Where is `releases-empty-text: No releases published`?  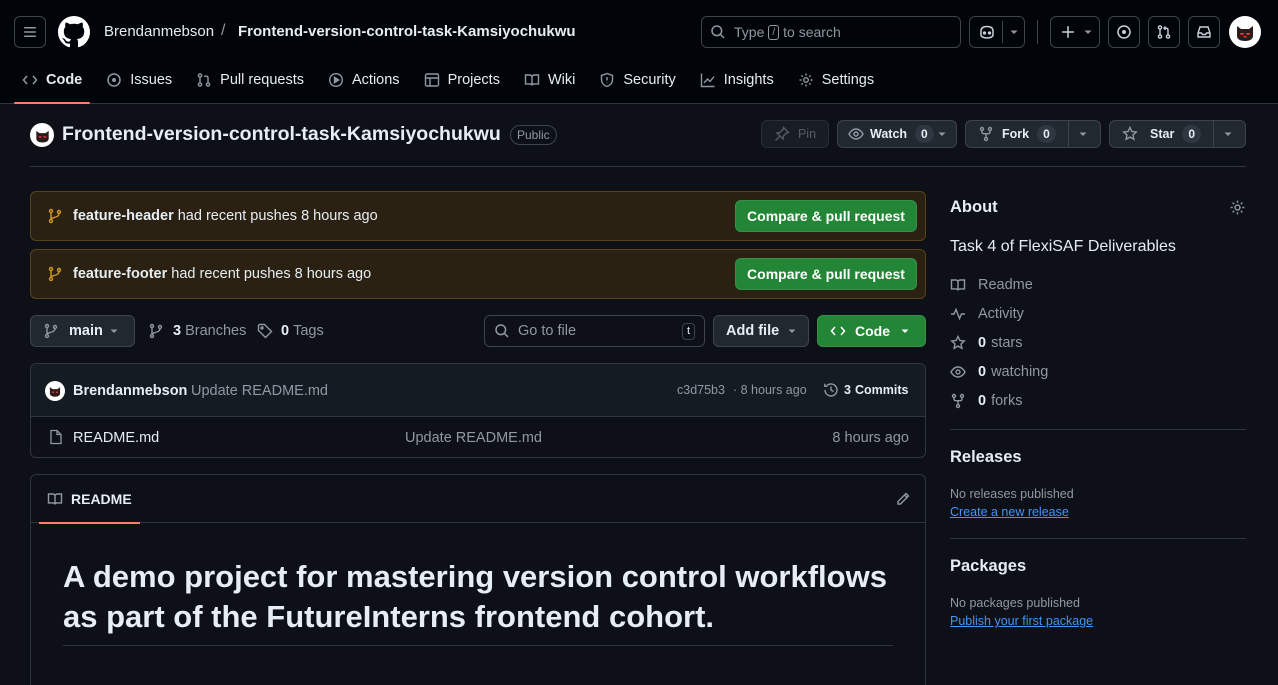 releases-empty-text: No releases published is located at coordinates (1012, 494).